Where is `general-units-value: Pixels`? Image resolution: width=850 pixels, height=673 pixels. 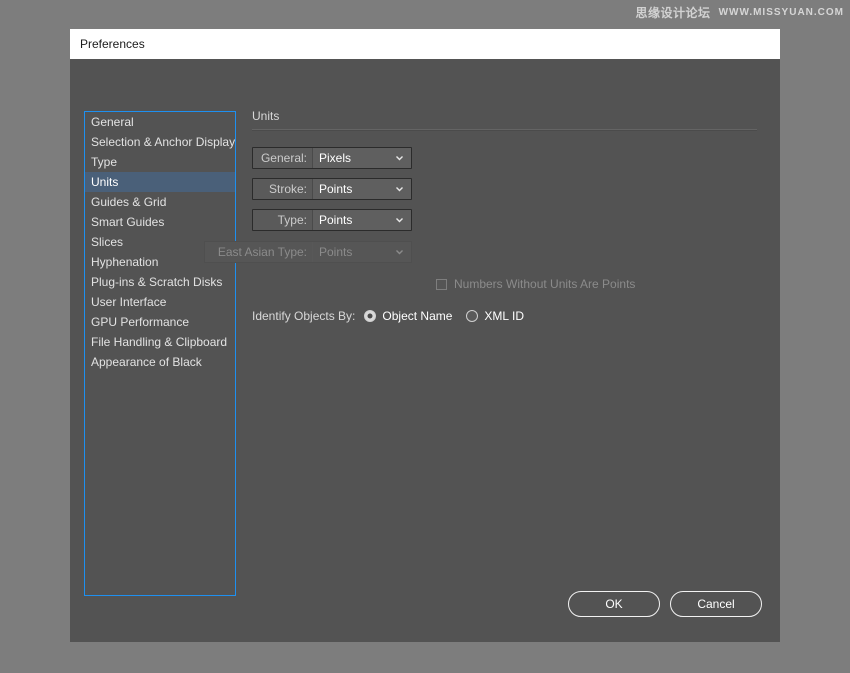 general-units-value: Pixels is located at coordinates (335, 158).